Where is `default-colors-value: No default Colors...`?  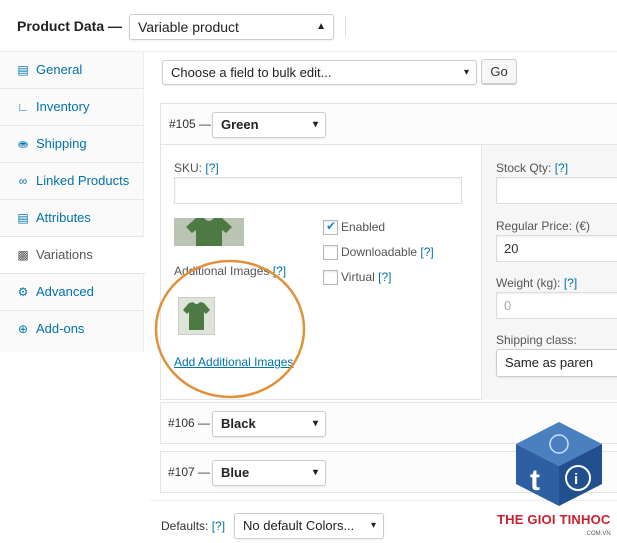
default-colors-value: No default Colors... is located at coordinates (299, 525).